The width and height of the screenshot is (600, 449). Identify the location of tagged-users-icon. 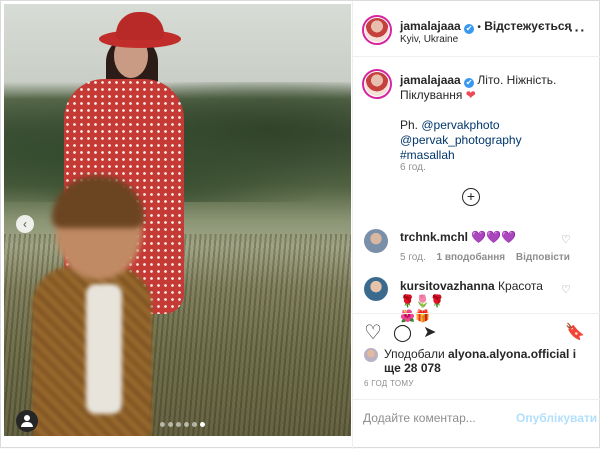
(27, 421).